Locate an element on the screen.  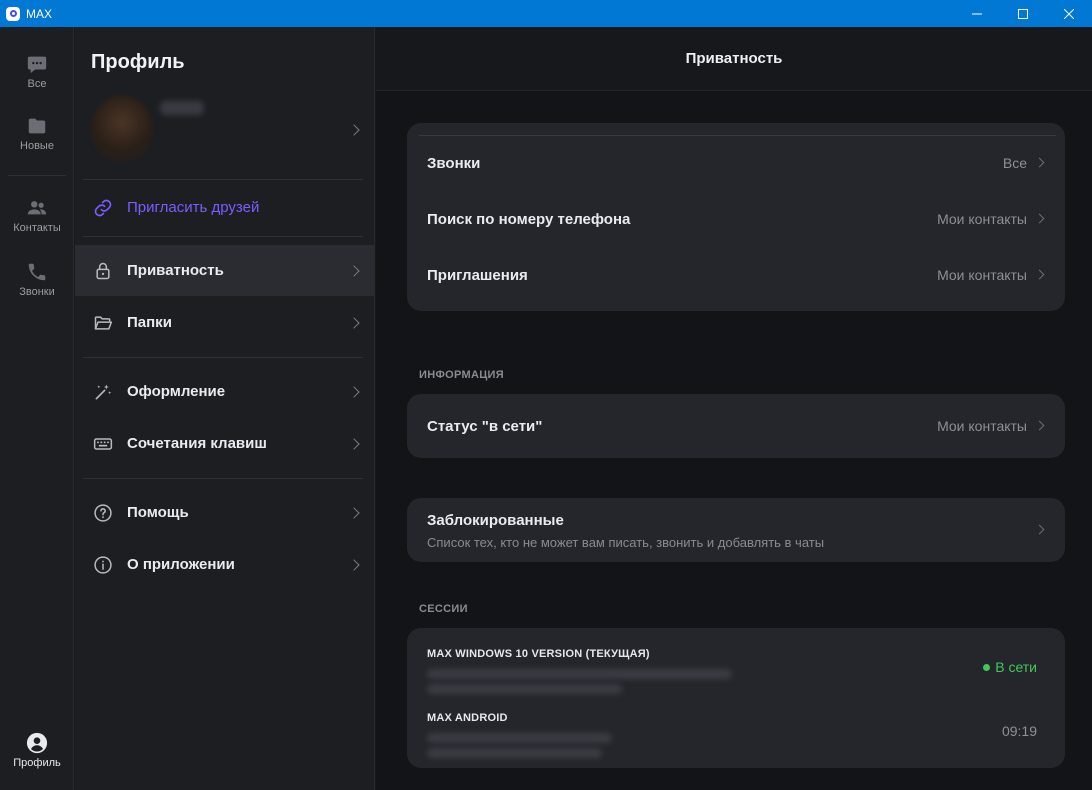
blocked-label: Заблокированные is located at coordinates (495, 520).